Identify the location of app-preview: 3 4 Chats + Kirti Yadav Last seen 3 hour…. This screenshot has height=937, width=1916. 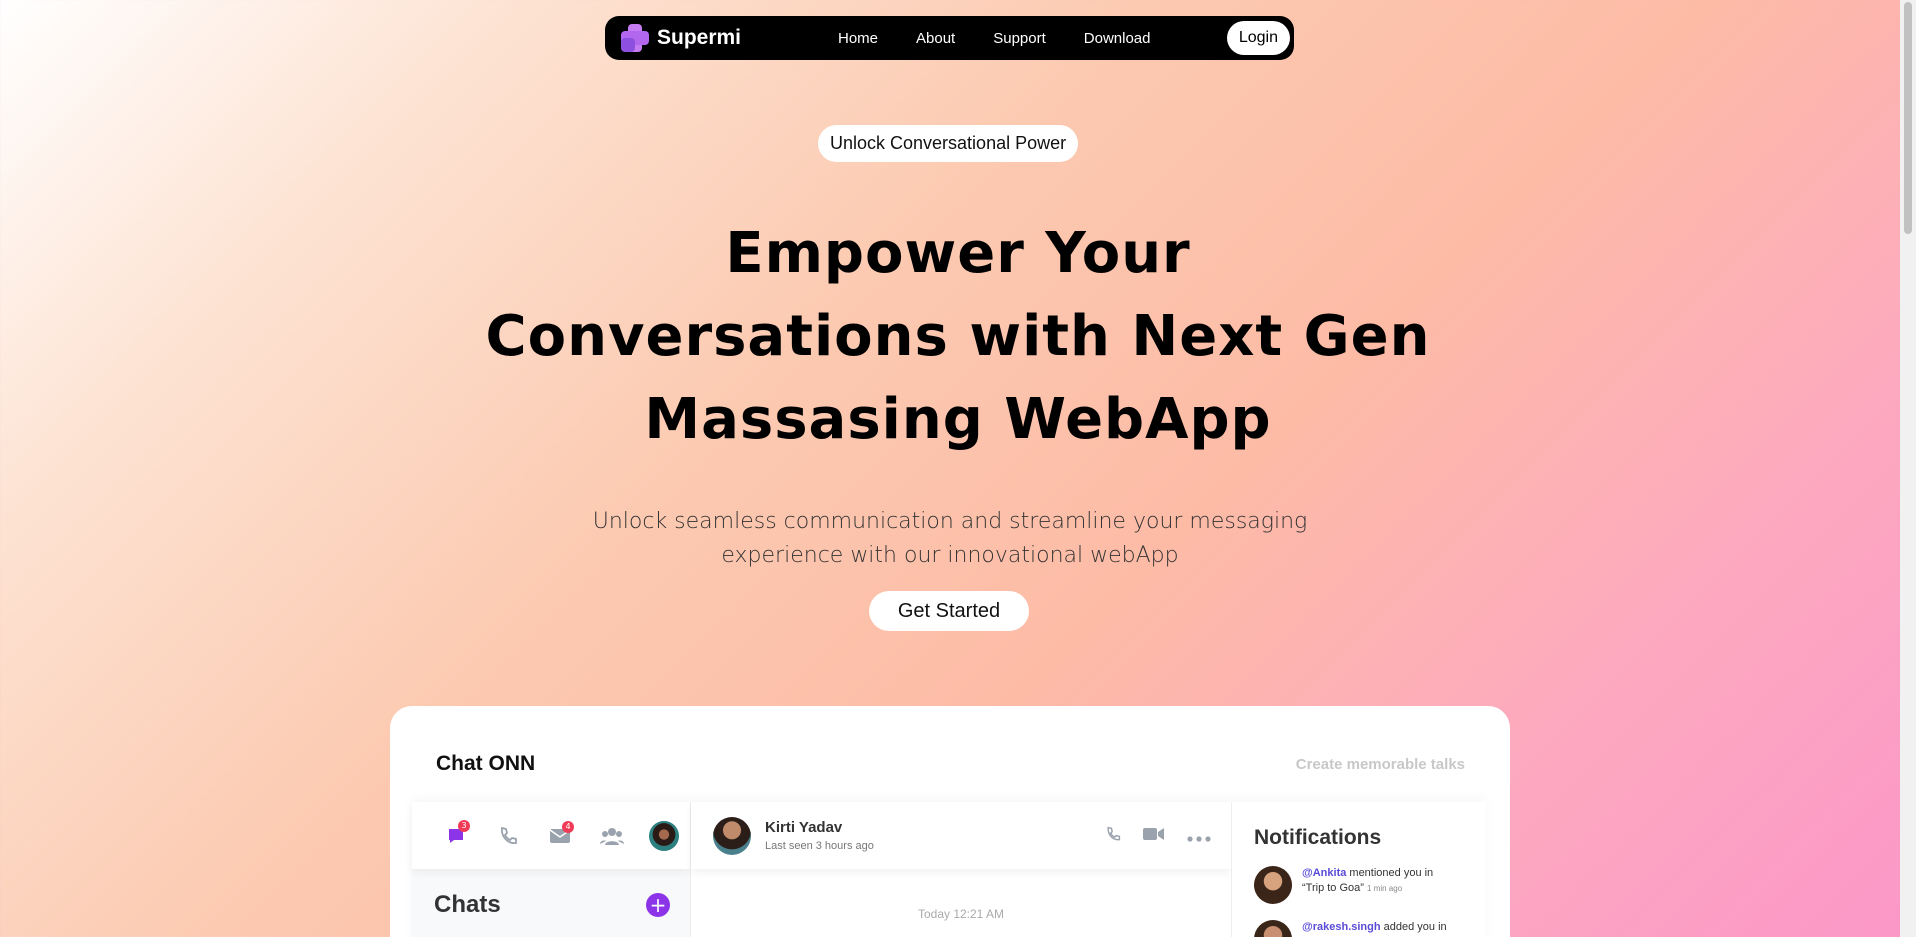
(949, 869).